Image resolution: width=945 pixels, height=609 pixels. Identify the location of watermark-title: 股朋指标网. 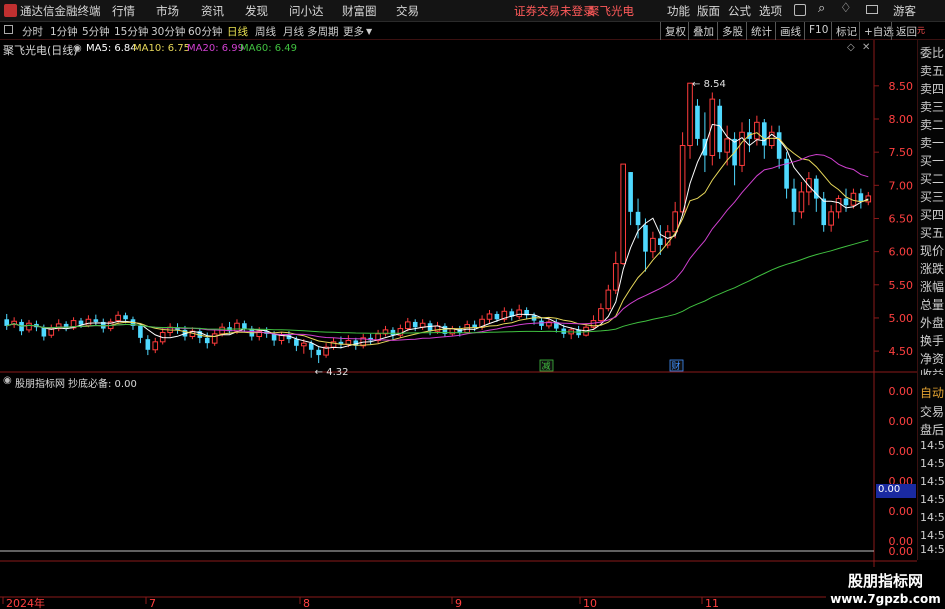
(885, 581).